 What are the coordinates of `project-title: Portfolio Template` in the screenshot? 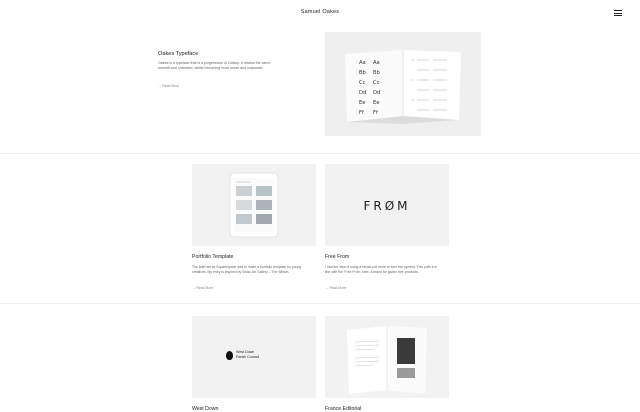 It's located at (212, 257).